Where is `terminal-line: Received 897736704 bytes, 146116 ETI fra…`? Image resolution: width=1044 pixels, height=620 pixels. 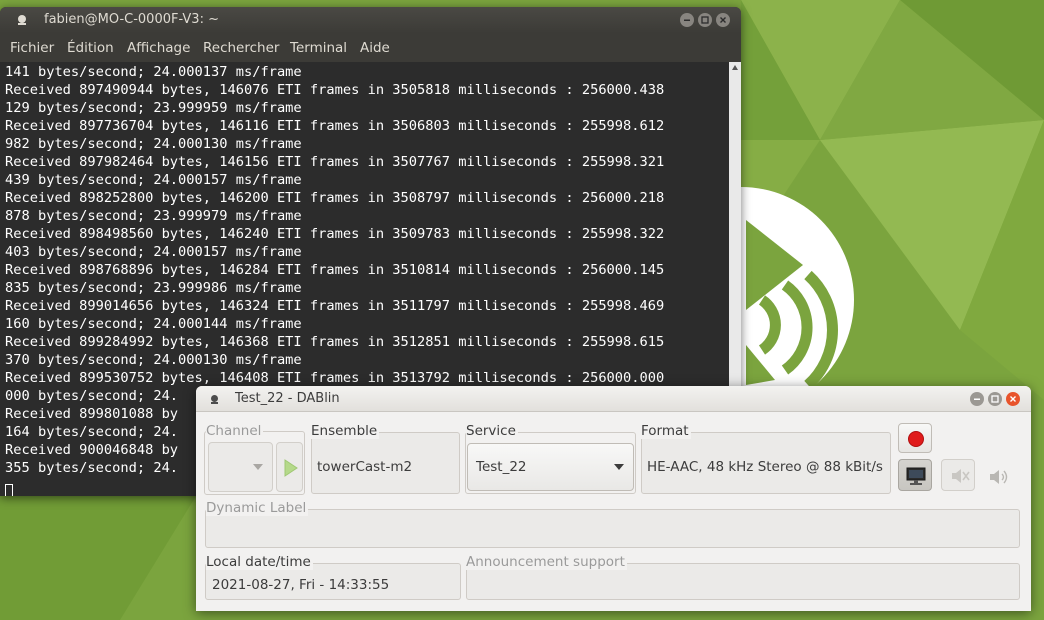 terminal-line: Received 897736704 bytes, 146116 ETI fra… is located at coordinates (335, 126).